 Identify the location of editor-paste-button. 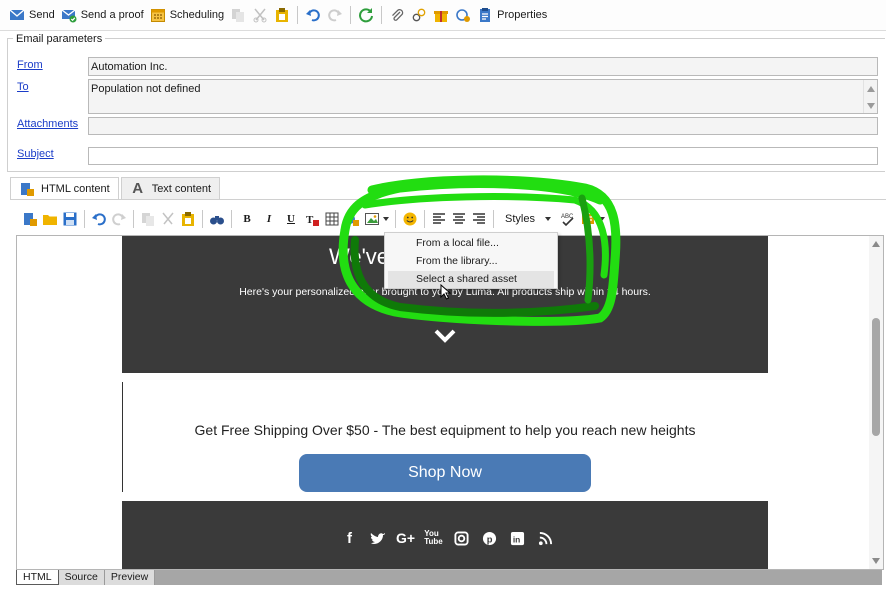
(188, 219).